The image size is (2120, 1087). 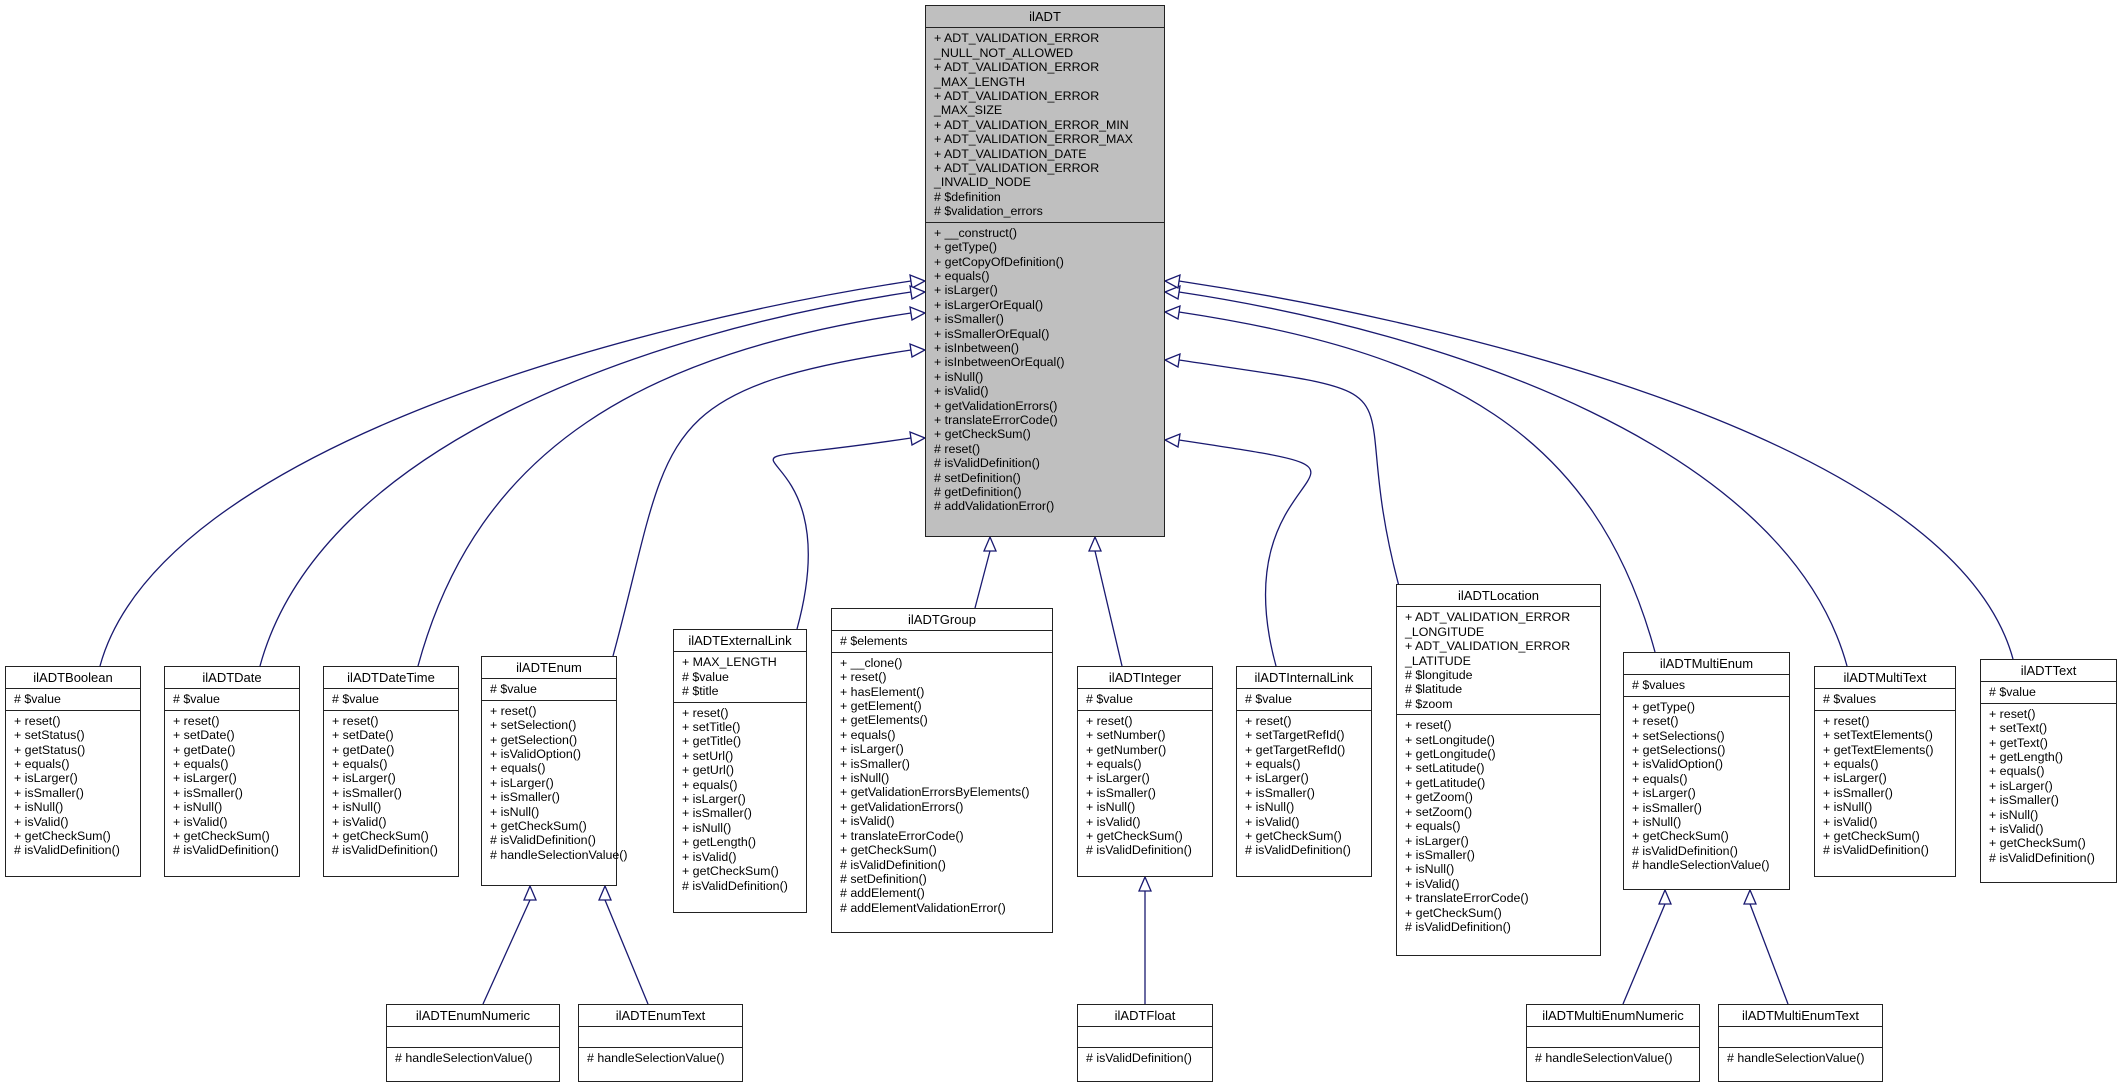 I want to click on method: + getSelection(), so click(x=534, y=739).